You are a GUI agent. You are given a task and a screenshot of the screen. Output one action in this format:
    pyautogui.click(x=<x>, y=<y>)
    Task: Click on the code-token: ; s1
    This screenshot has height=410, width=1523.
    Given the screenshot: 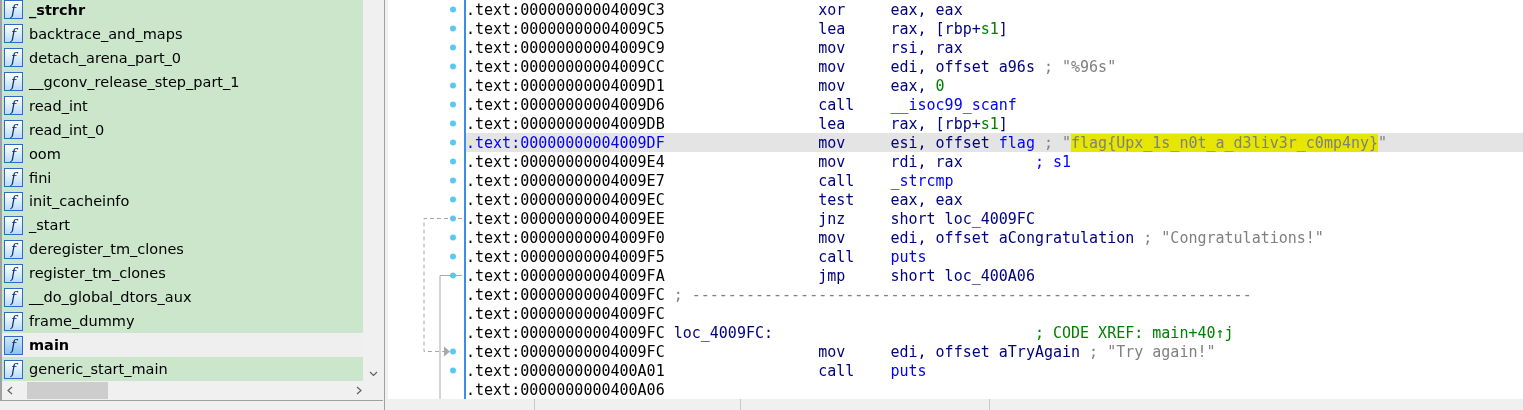 What is the action you would take?
    pyautogui.click(x=1052, y=161)
    